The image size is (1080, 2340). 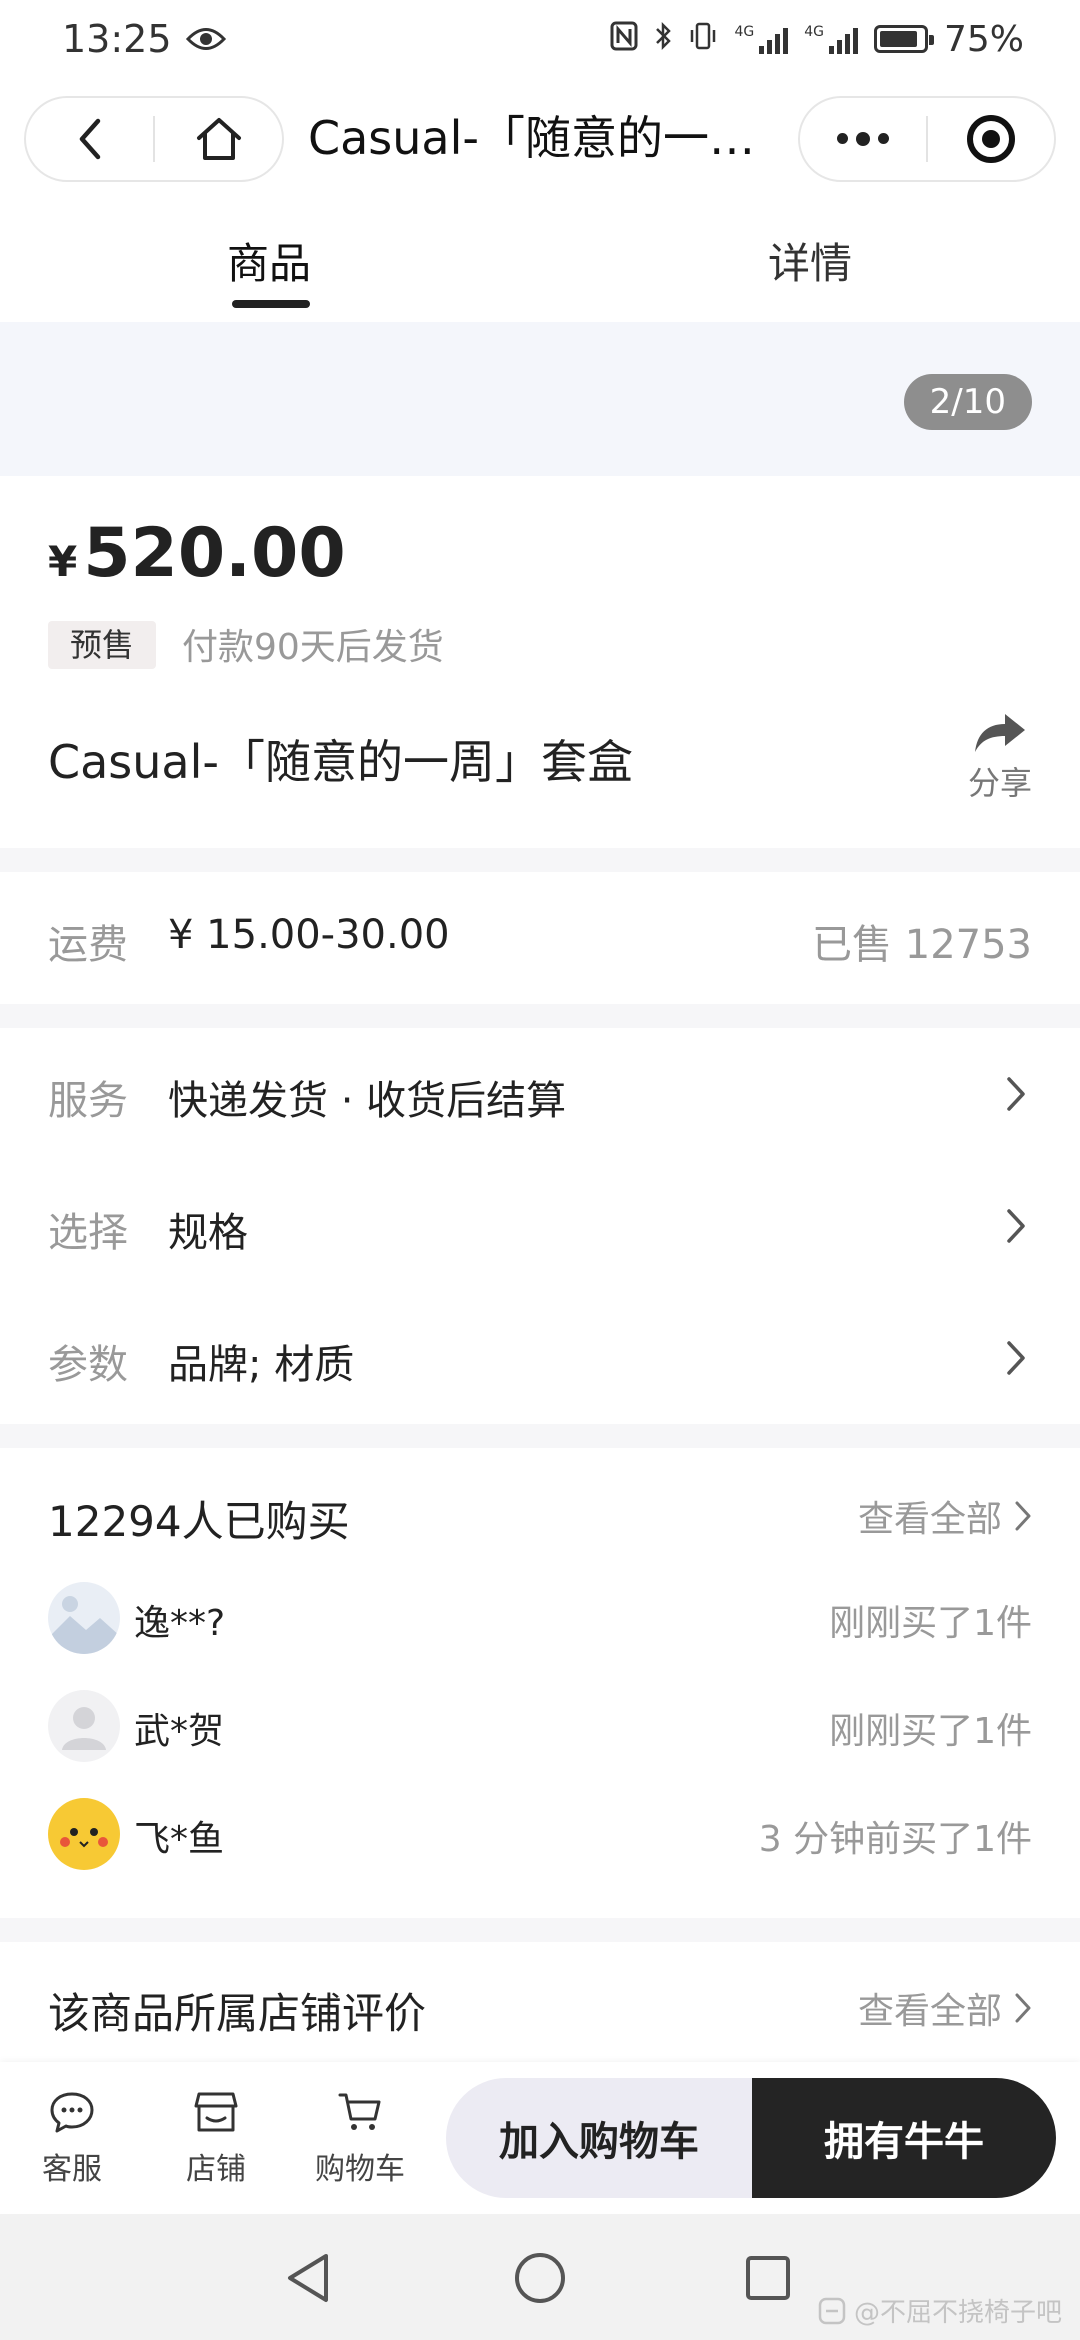 What do you see at coordinates (208, 1233) in the screenshot?
I see `select-value: 规格` at bounding box center [208, 1233].